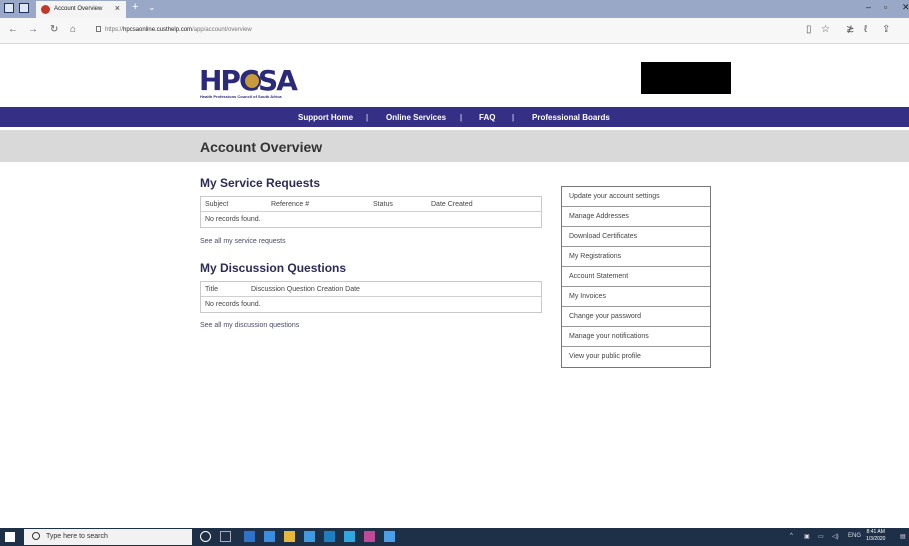 The height and width of the screenshot is (546, 909). Describe the element at coordinates (260, 183) in the screenshot. I see `service-requests-heading: My Service Requests` at that location.